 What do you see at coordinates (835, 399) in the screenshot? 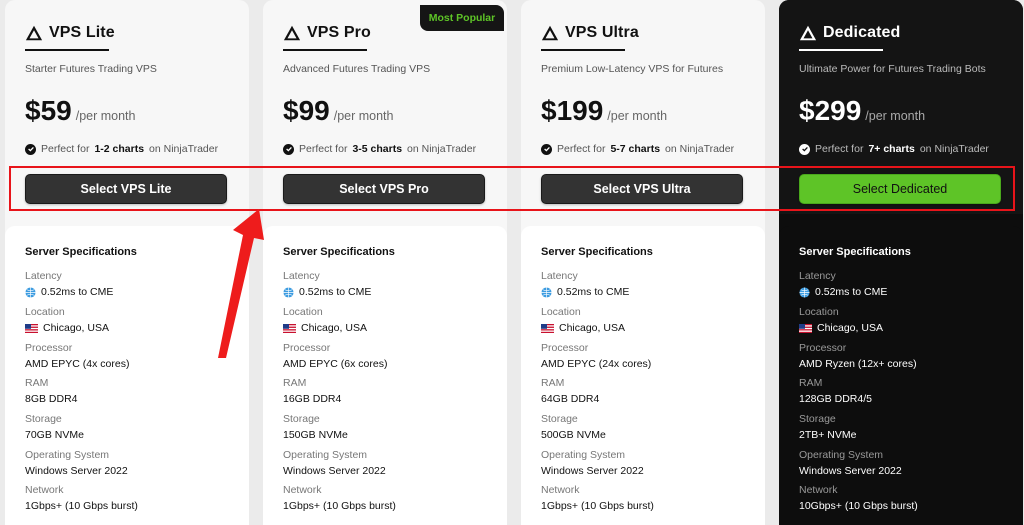
I see `spec-value: 128GB DDR4/5` at bounding box center [835, 399].